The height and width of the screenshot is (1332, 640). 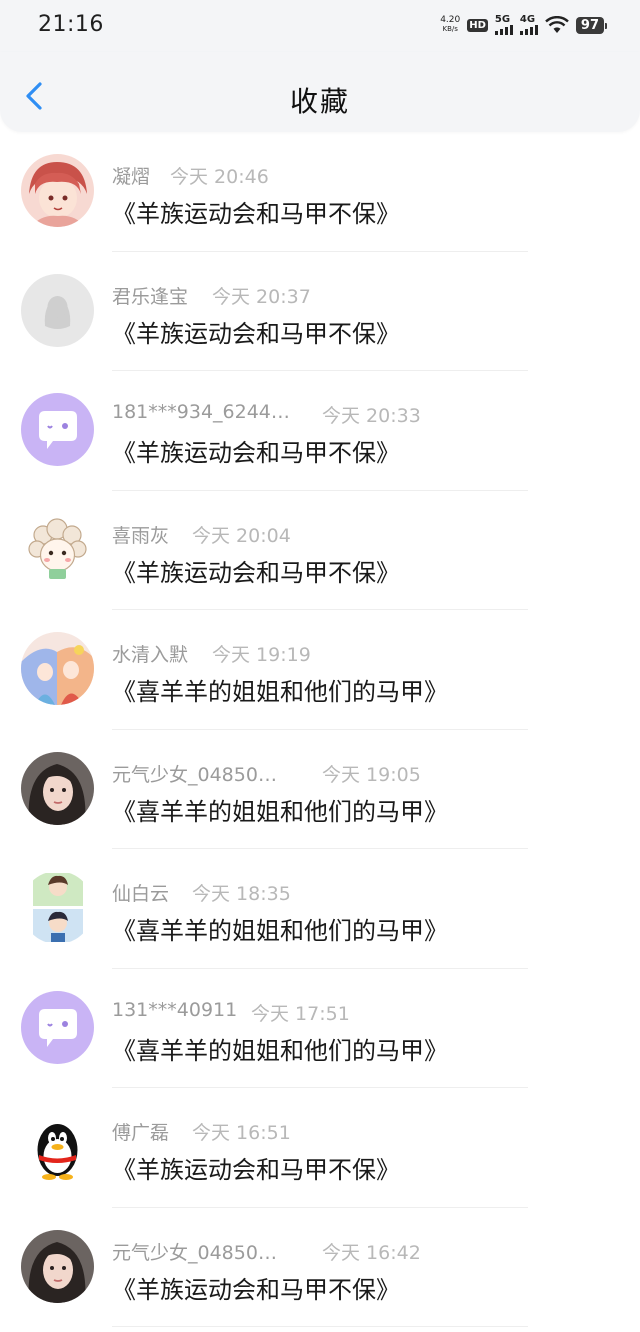 I want to click on divider, so click(x=320, y=1326).